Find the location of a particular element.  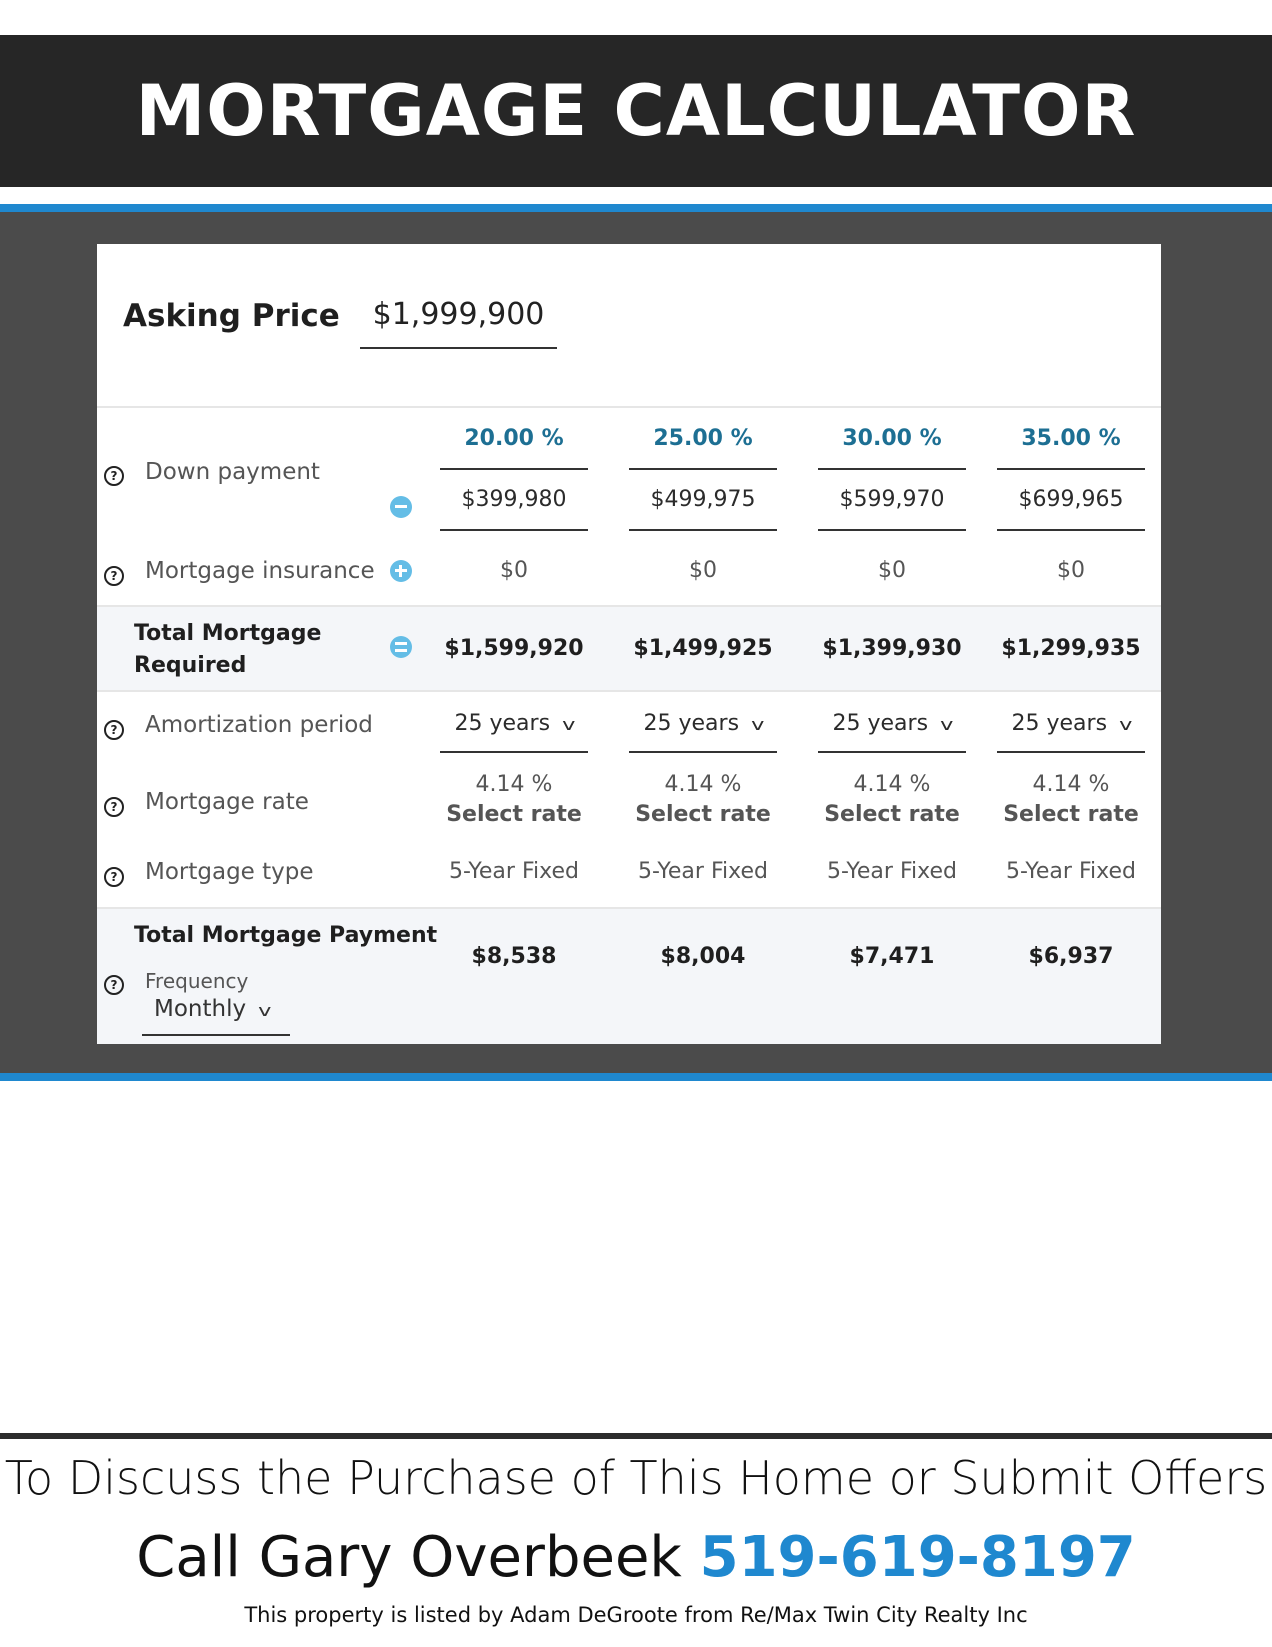

down-percent-input: 35.00 % is located at coordinates (1071, 448).